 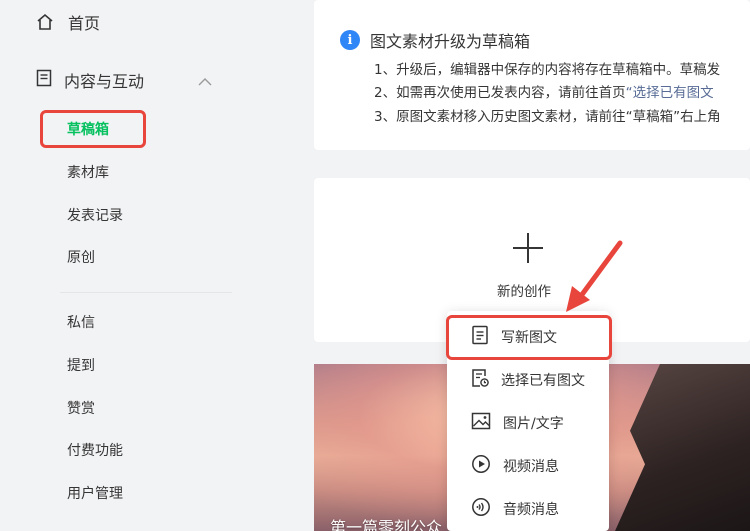 I want to click on menu-item-new-article: 写新图文, so click(x=528, y=337).